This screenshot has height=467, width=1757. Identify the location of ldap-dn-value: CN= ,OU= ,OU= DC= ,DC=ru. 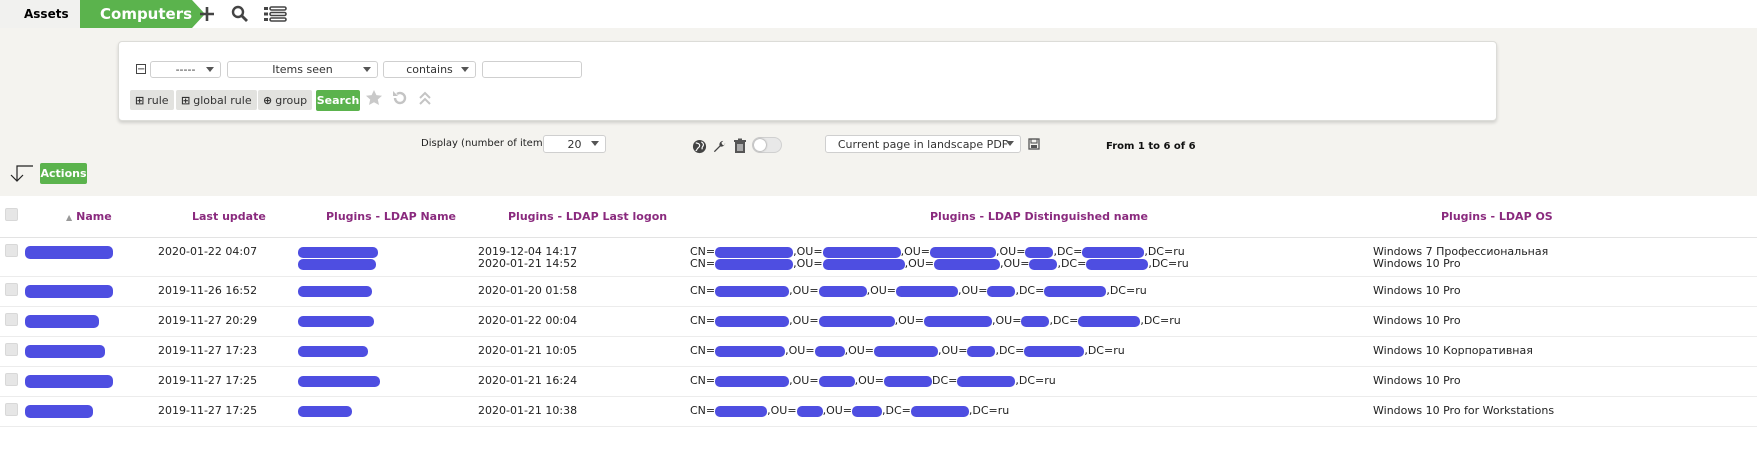
(873, 381).